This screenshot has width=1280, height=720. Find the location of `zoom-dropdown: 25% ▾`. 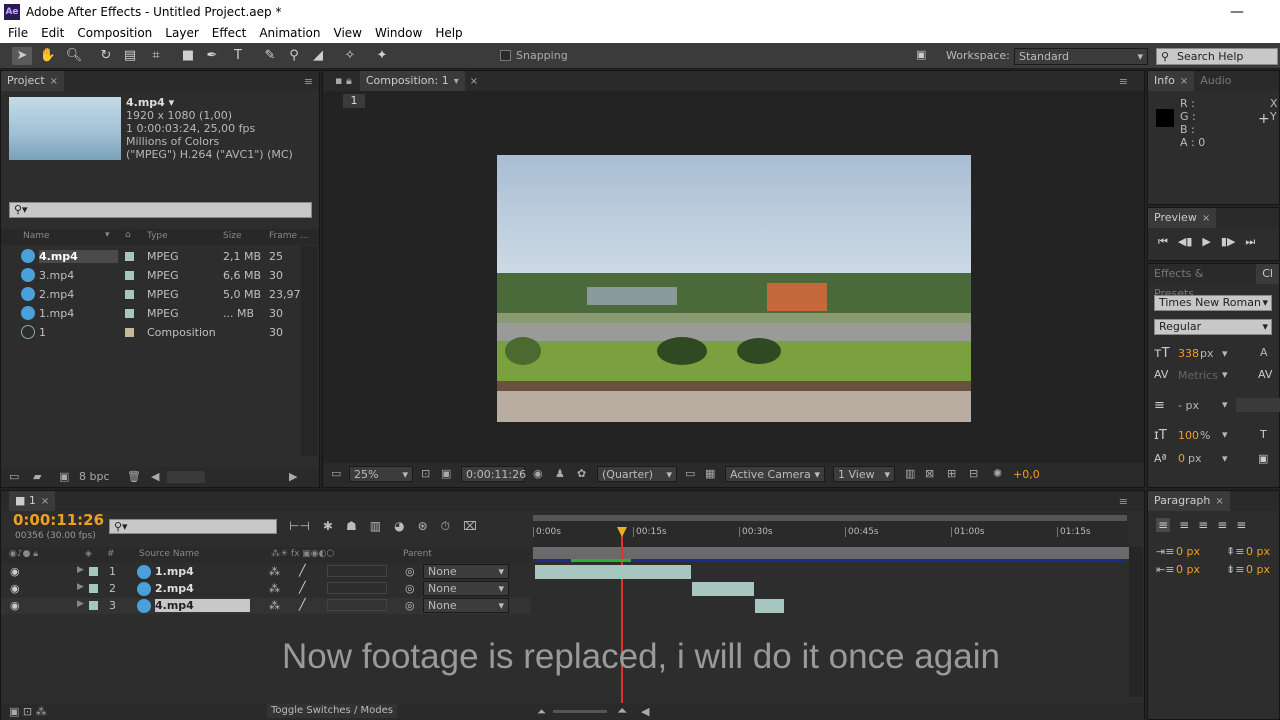

zoom-dropdown: 25% ▾ is located at coordinates (381, 474).